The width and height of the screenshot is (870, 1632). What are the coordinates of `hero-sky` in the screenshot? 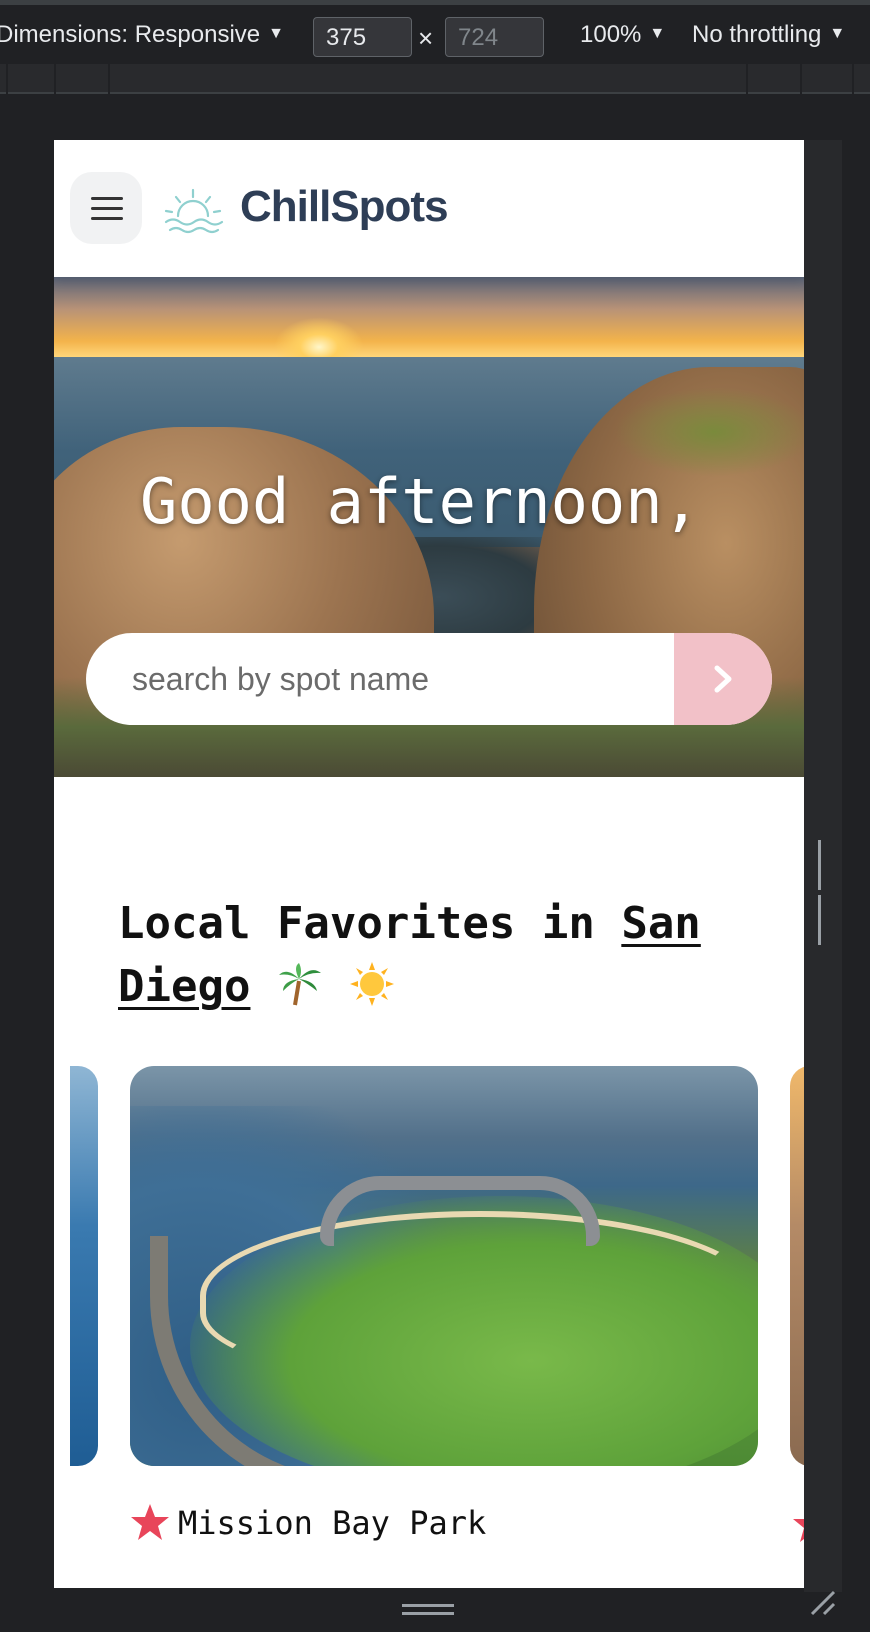 It's located at (429, 317).